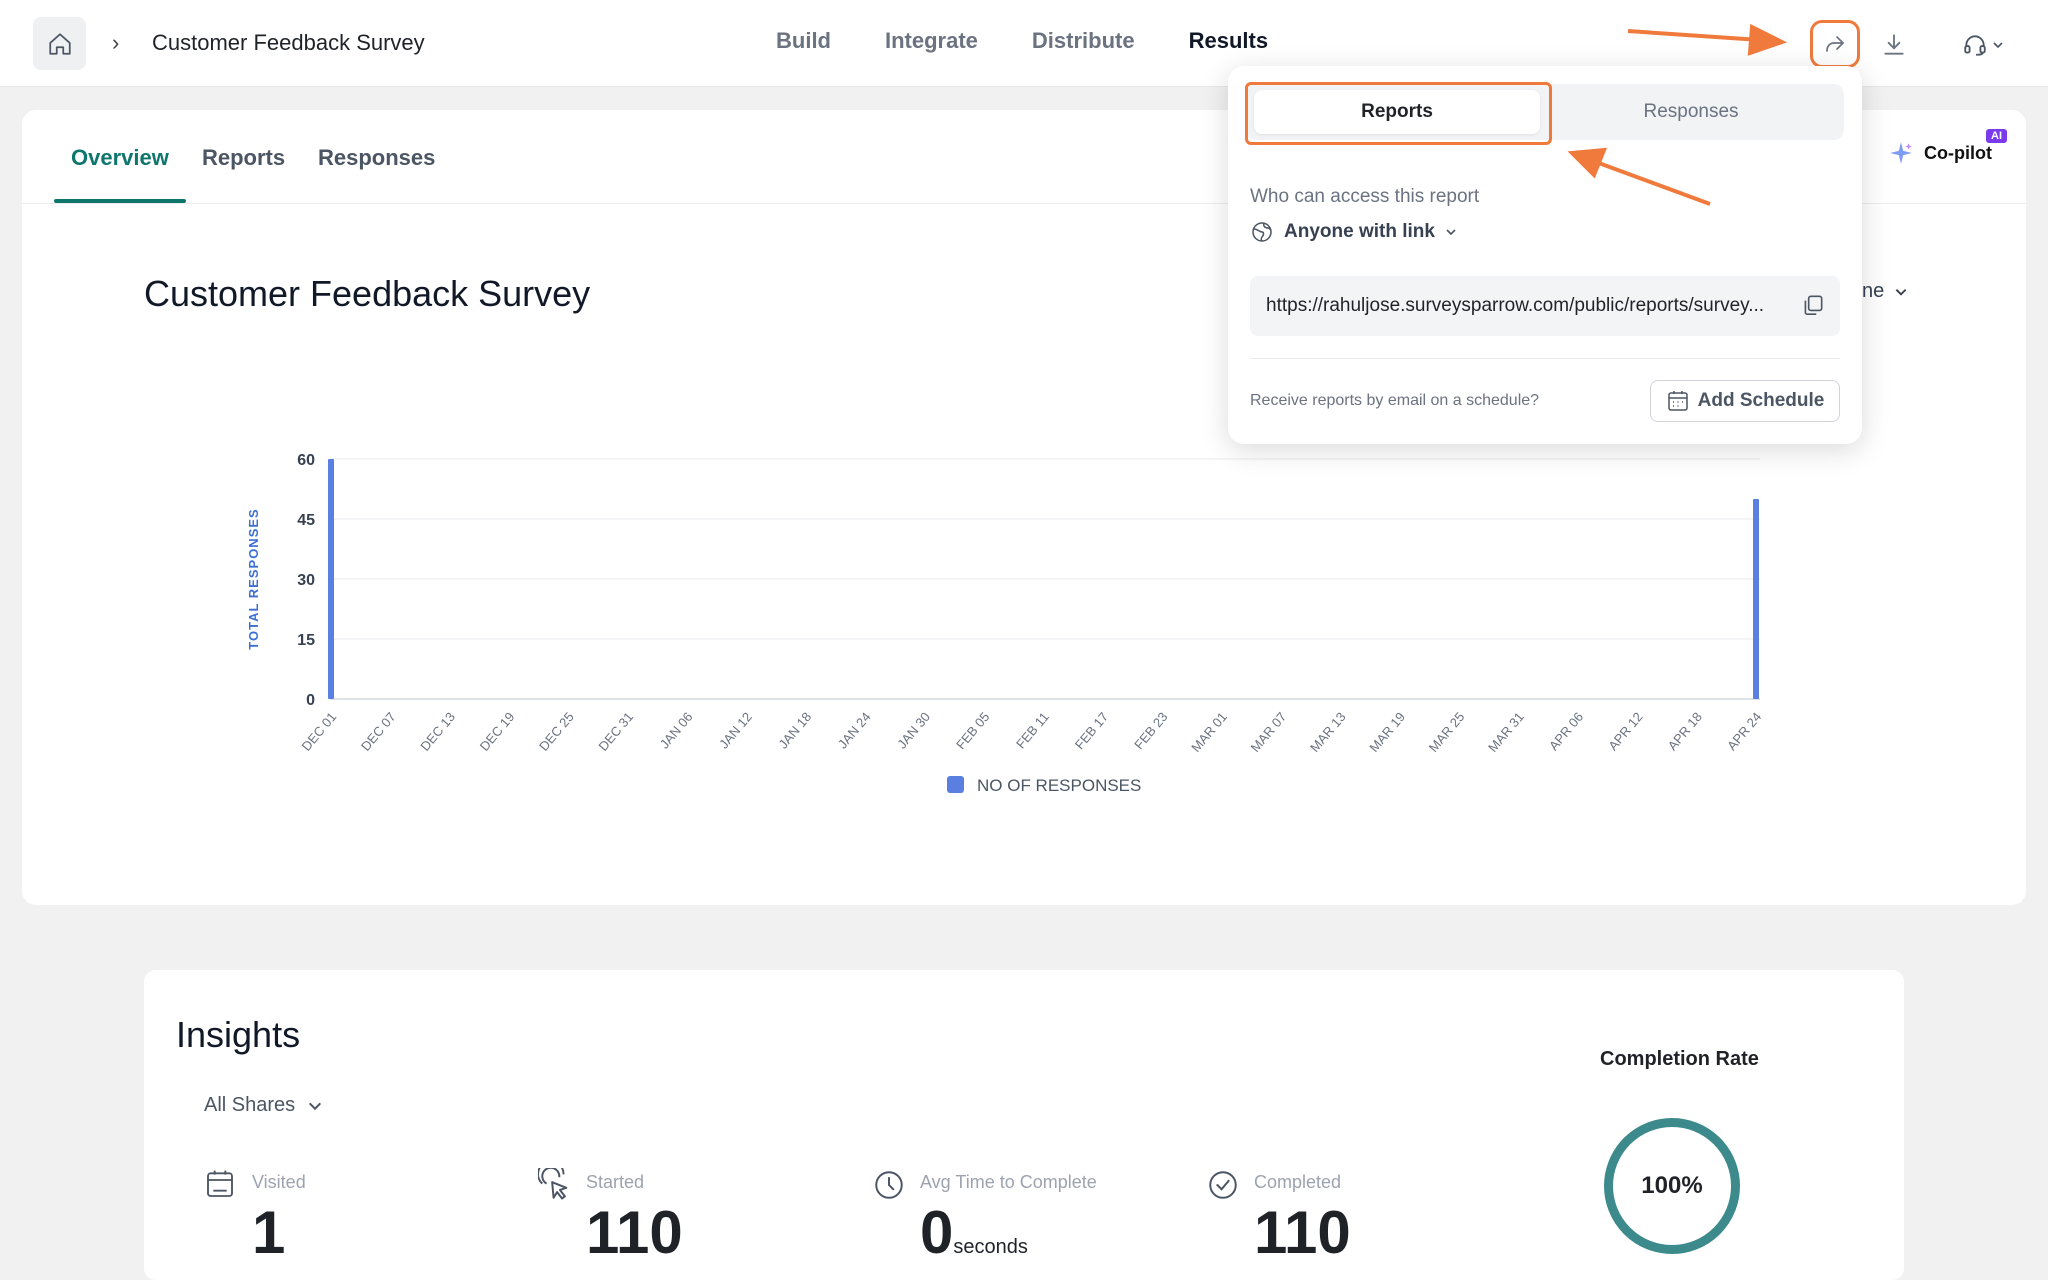  Describe the element at coordinates (556, 731) in the screenshot. I see `x-tick-label: DEC 25` at that location.